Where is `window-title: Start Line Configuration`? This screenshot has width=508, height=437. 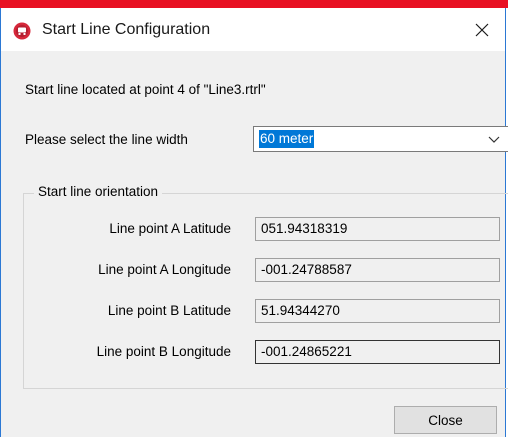
window-title: Start Line Configuration is located at coordinates (126, 29).